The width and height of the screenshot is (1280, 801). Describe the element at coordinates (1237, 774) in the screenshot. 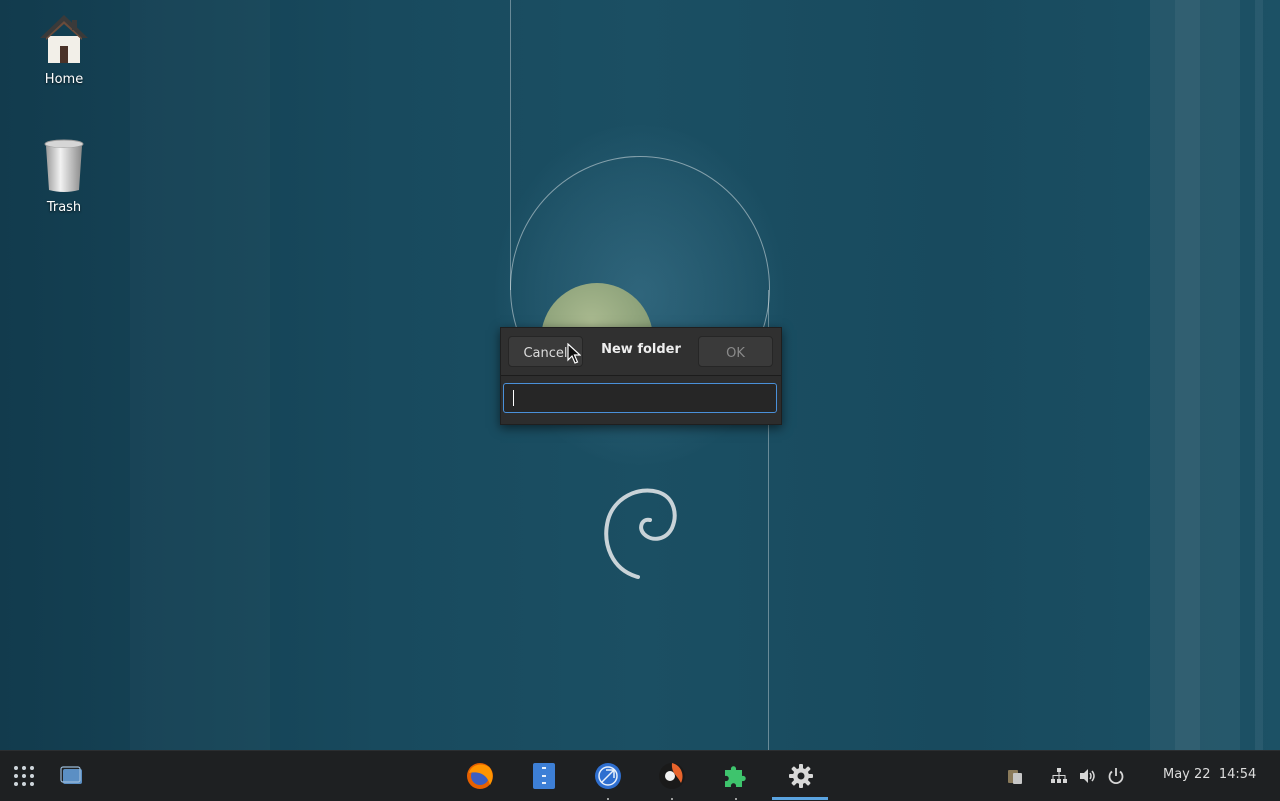

I see `clock-time: 14:54` at that location.